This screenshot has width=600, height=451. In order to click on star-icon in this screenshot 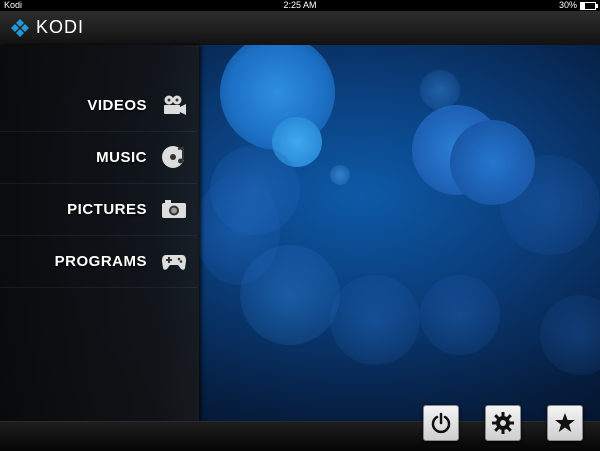, I will do `click(565, 422)`.